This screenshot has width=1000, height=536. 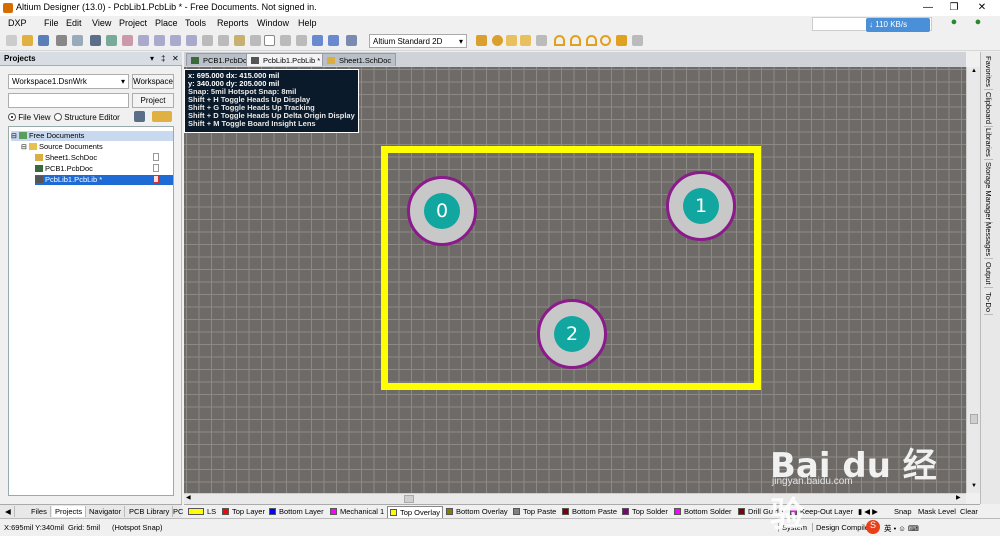 I want to click on layer-top-paste: Top Paste, so click(x=534, y=511).